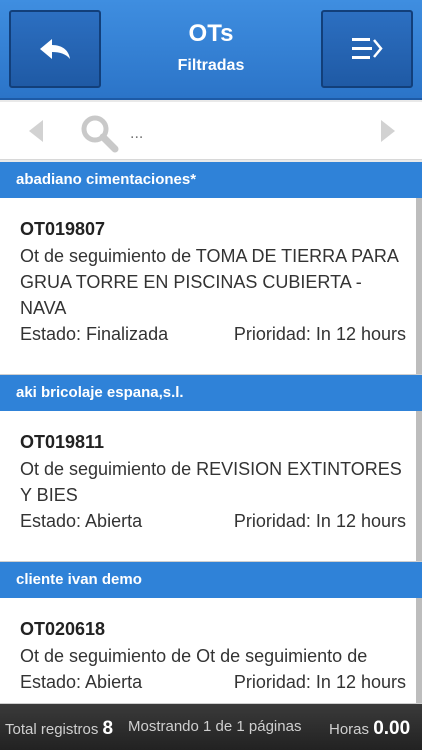 This screenshot has height=750, width=422. I want to click on next-arrow-icon, so click(388, 131).